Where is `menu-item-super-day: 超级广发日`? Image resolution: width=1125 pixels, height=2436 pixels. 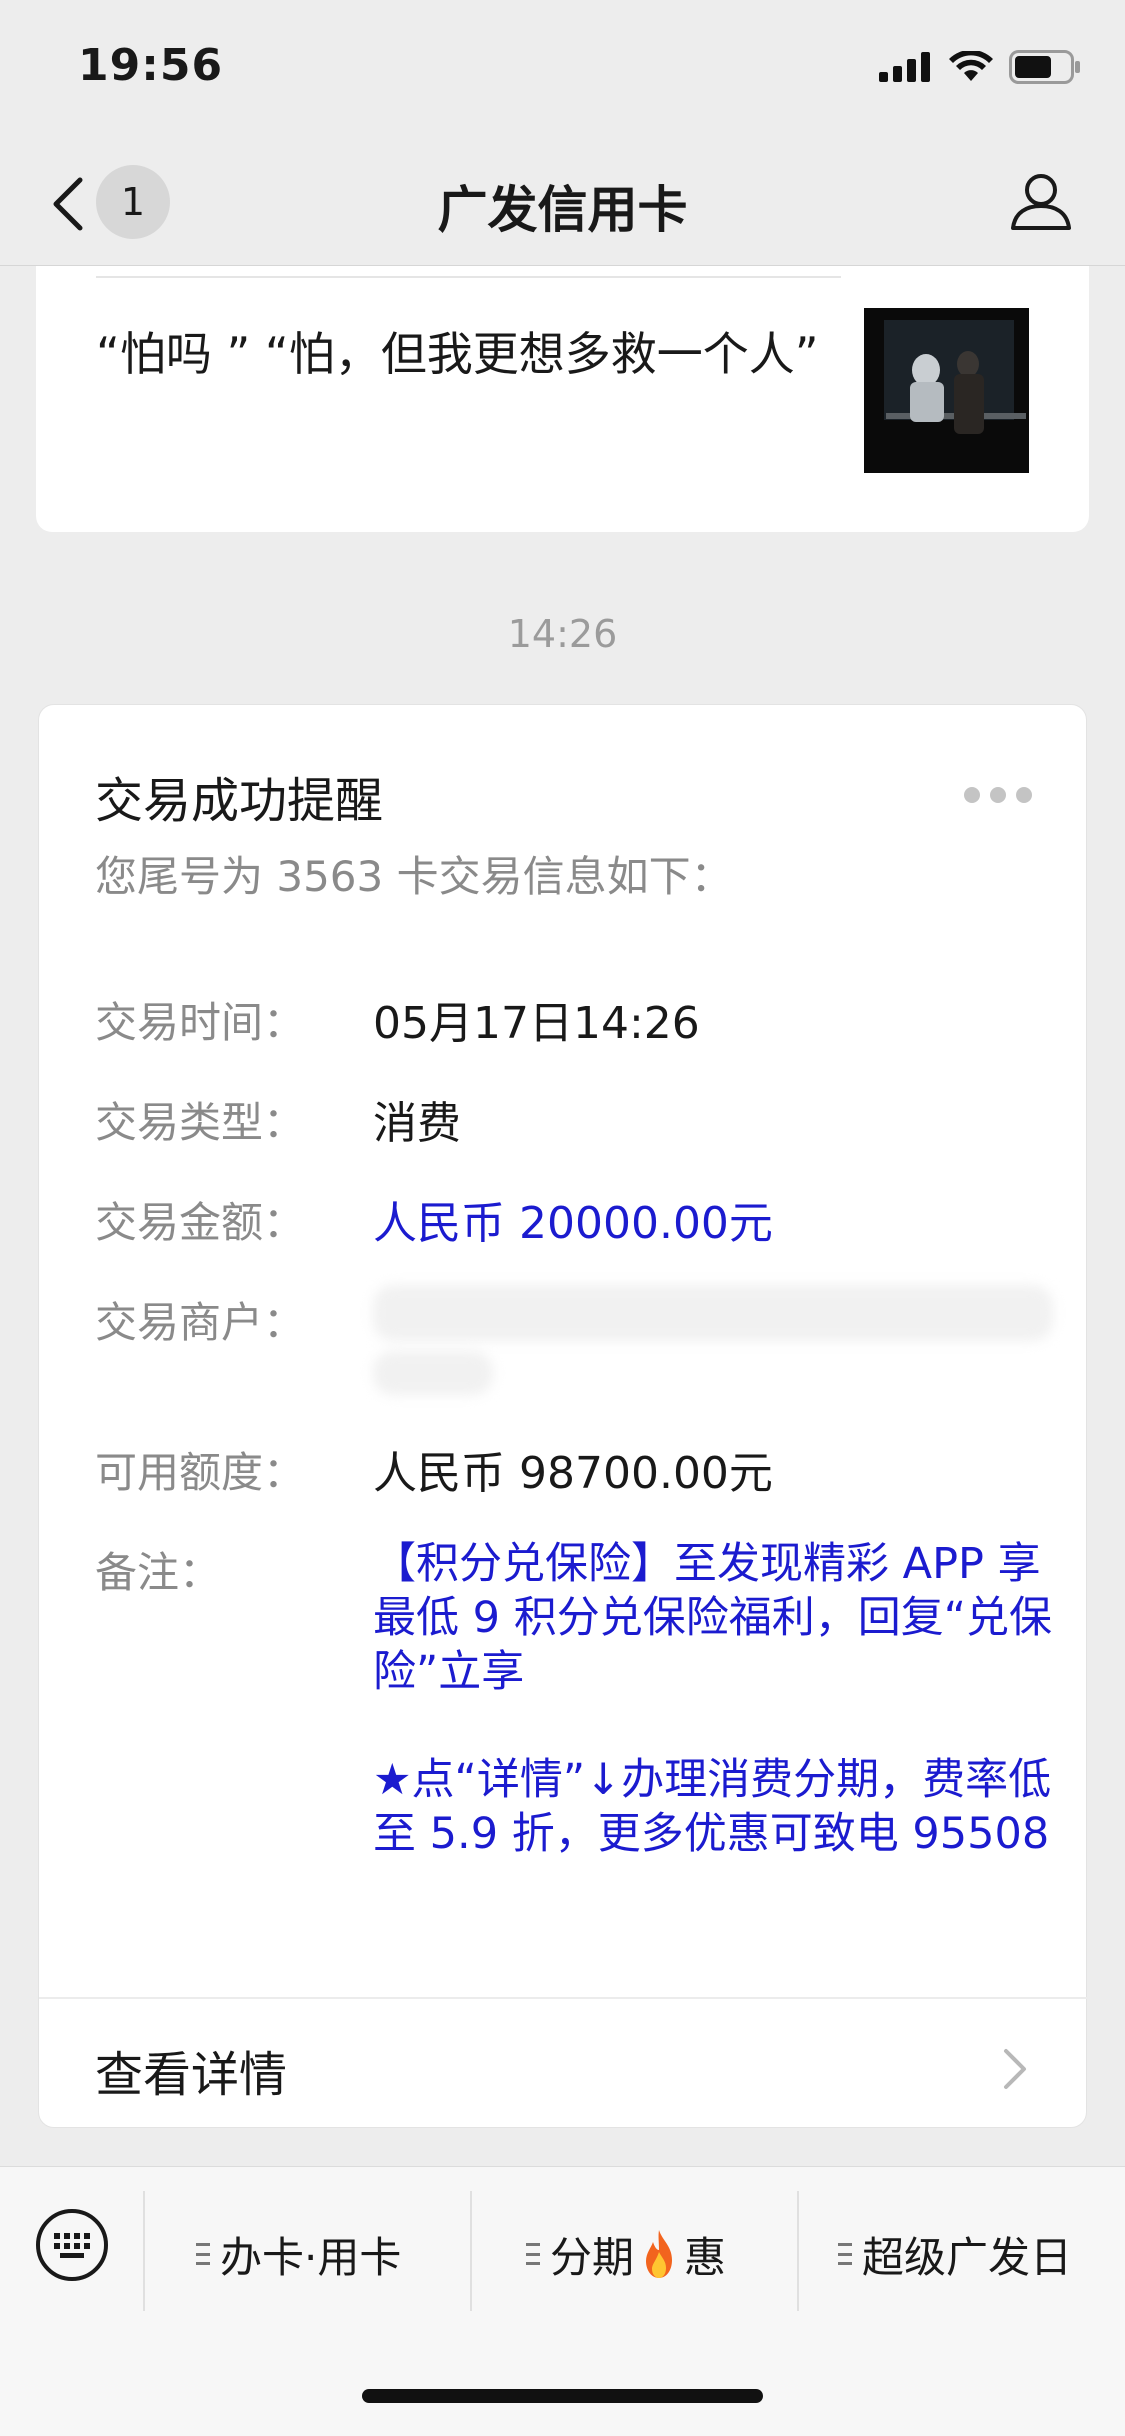 menu-item-super-day: 超级广发日 is located at coordinates (955, 2254).